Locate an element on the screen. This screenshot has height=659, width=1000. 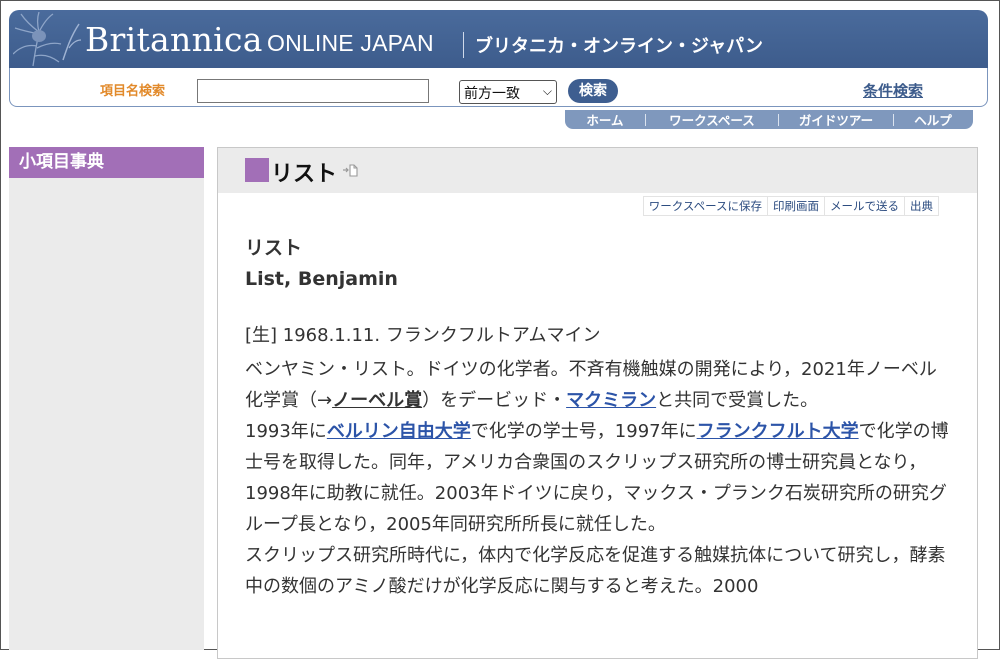
save-to-workspace-button: ワークスペースに保存 is located at coordinates (705, 206).